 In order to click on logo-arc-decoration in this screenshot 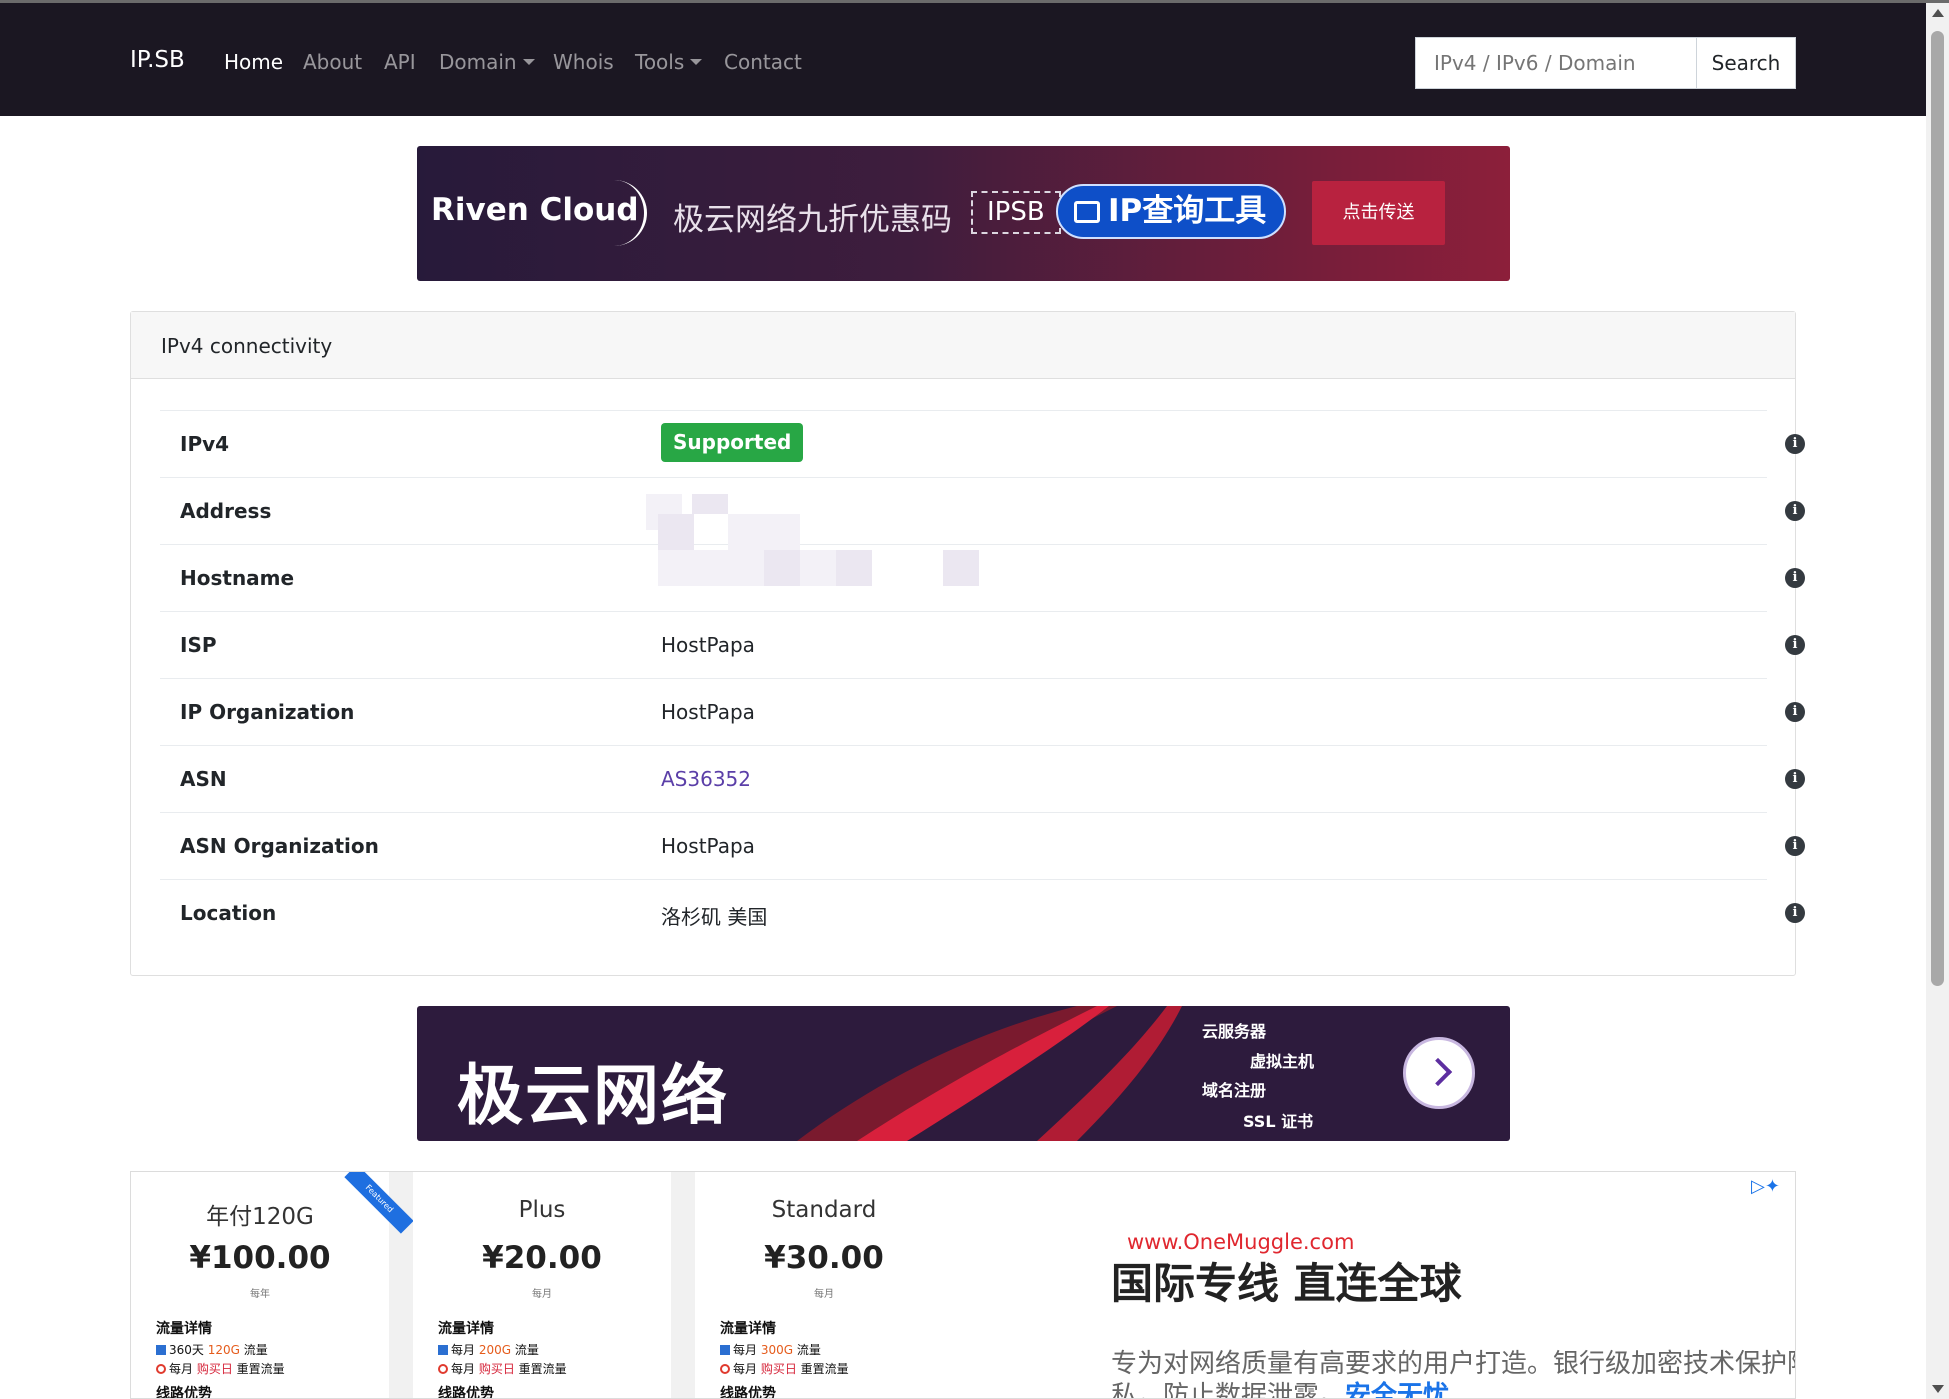, I will do `click(617, 213)`.